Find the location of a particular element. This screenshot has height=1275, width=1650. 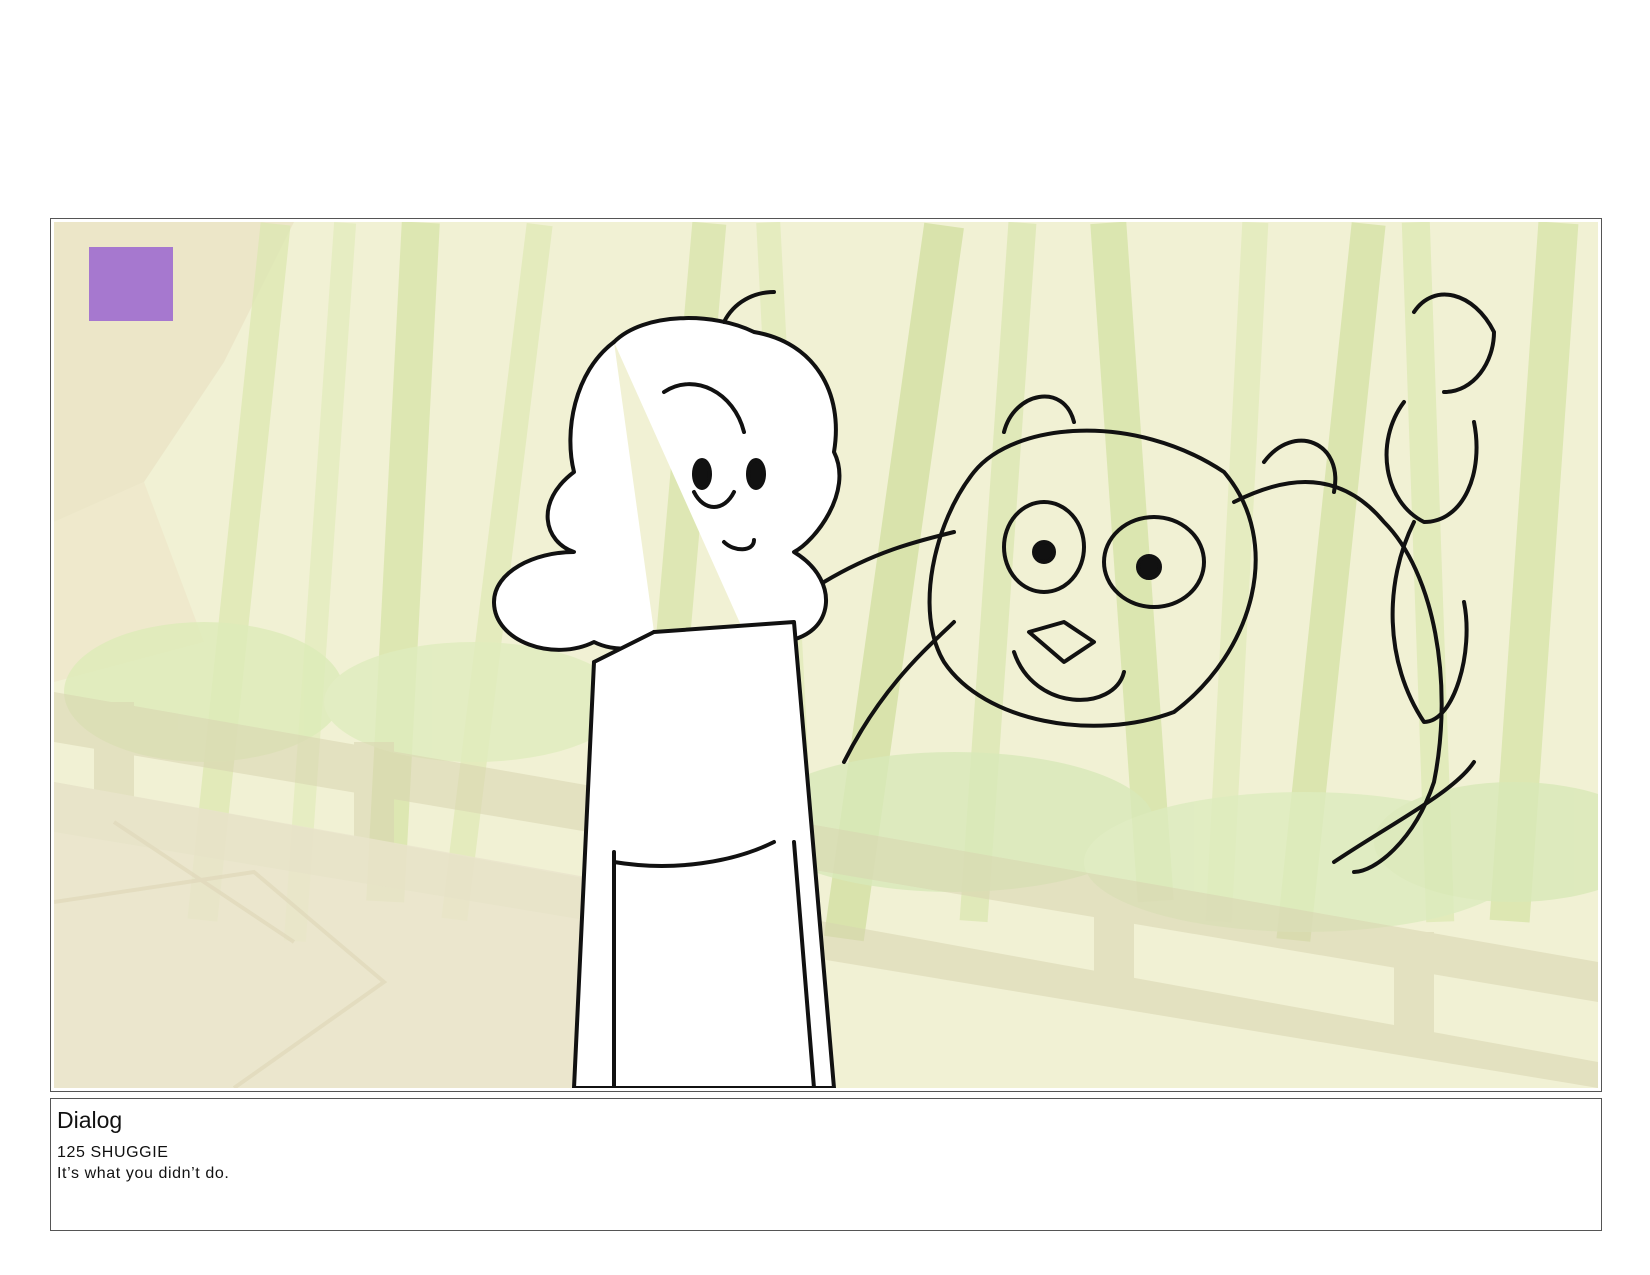

dialog-text-line: It’s what you didn’t do. is located at coordinates (143, 1173).